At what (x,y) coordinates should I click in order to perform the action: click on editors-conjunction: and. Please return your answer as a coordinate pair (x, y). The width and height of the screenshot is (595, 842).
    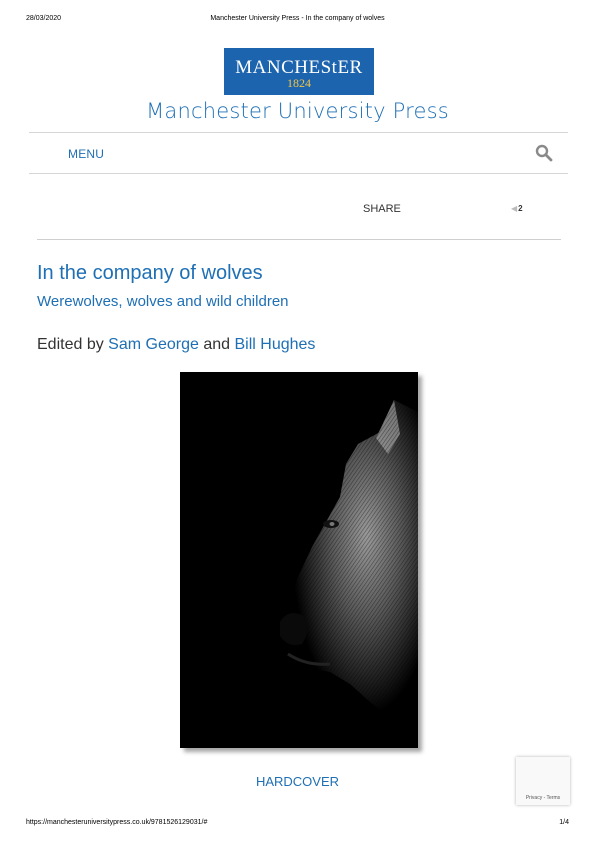
    Looking at the image, I should click on (217, 344).